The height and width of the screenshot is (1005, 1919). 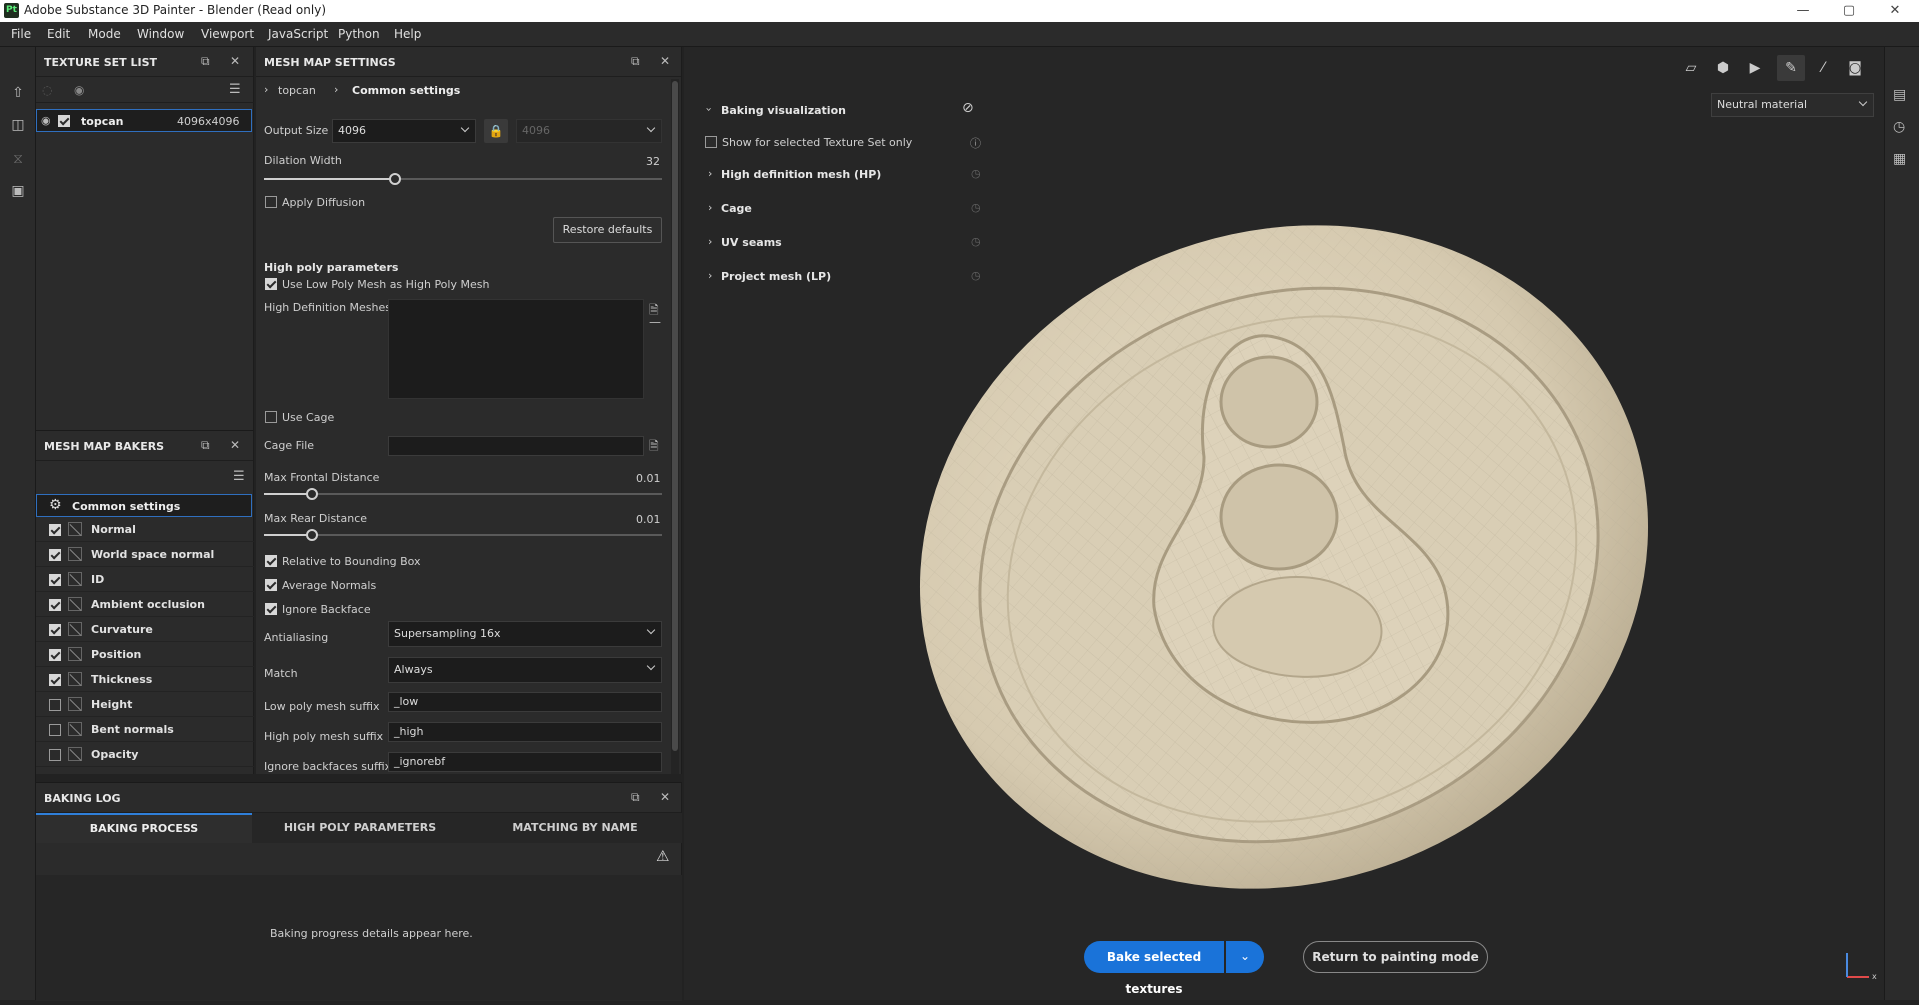 I want to click on menu-file: File, so click(x=21, y=34).